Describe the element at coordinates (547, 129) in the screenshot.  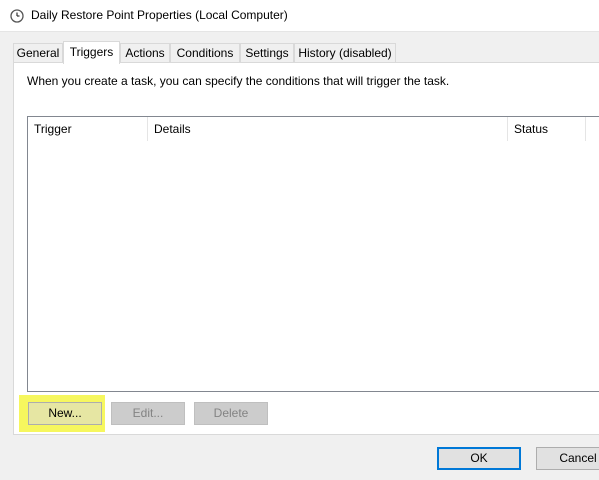
I see `column-header-status: Status` at that location.